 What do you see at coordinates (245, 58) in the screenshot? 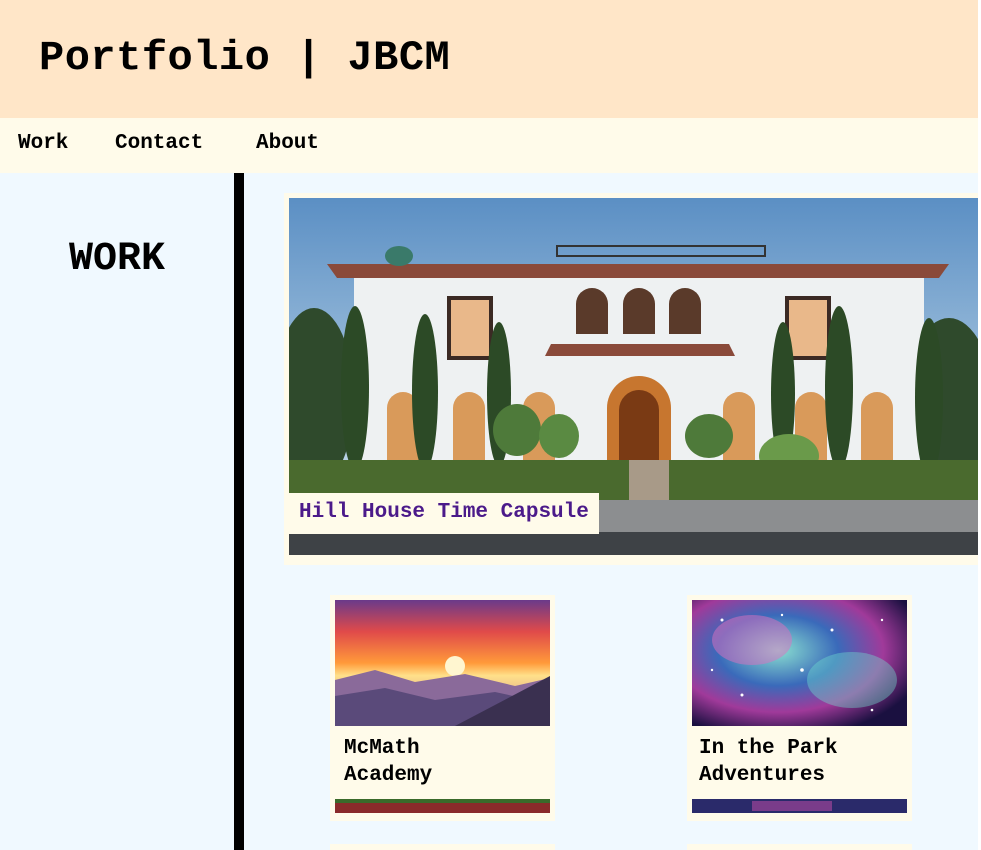
I see `site-title: Portfolio | JBCM` at bounding box center [245, 58].